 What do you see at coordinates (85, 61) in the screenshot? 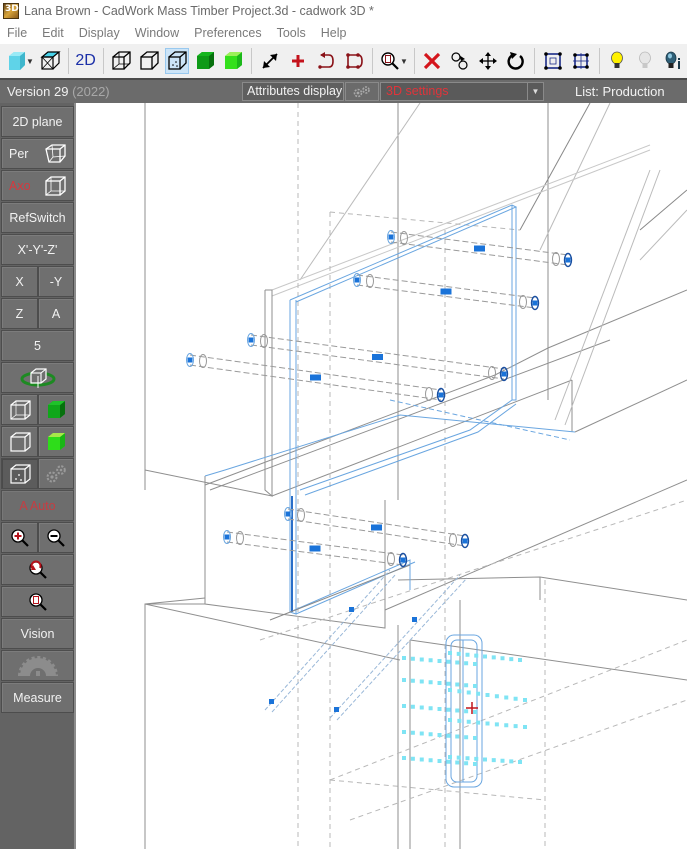
I see `view-2d-button: 2D` at bounding box center [85, 61].